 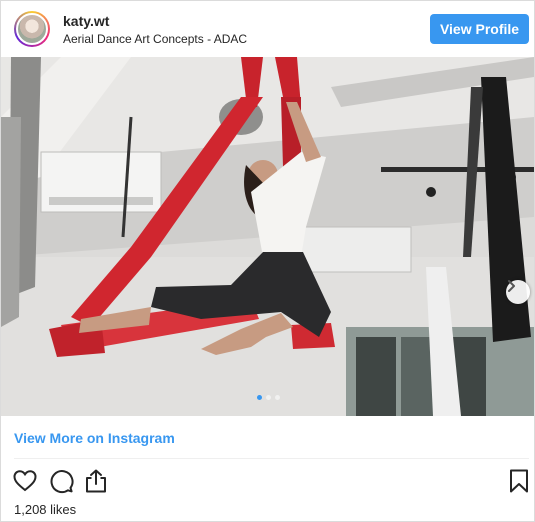 I want to click on next-slide-button, so click(x=518, y=292).